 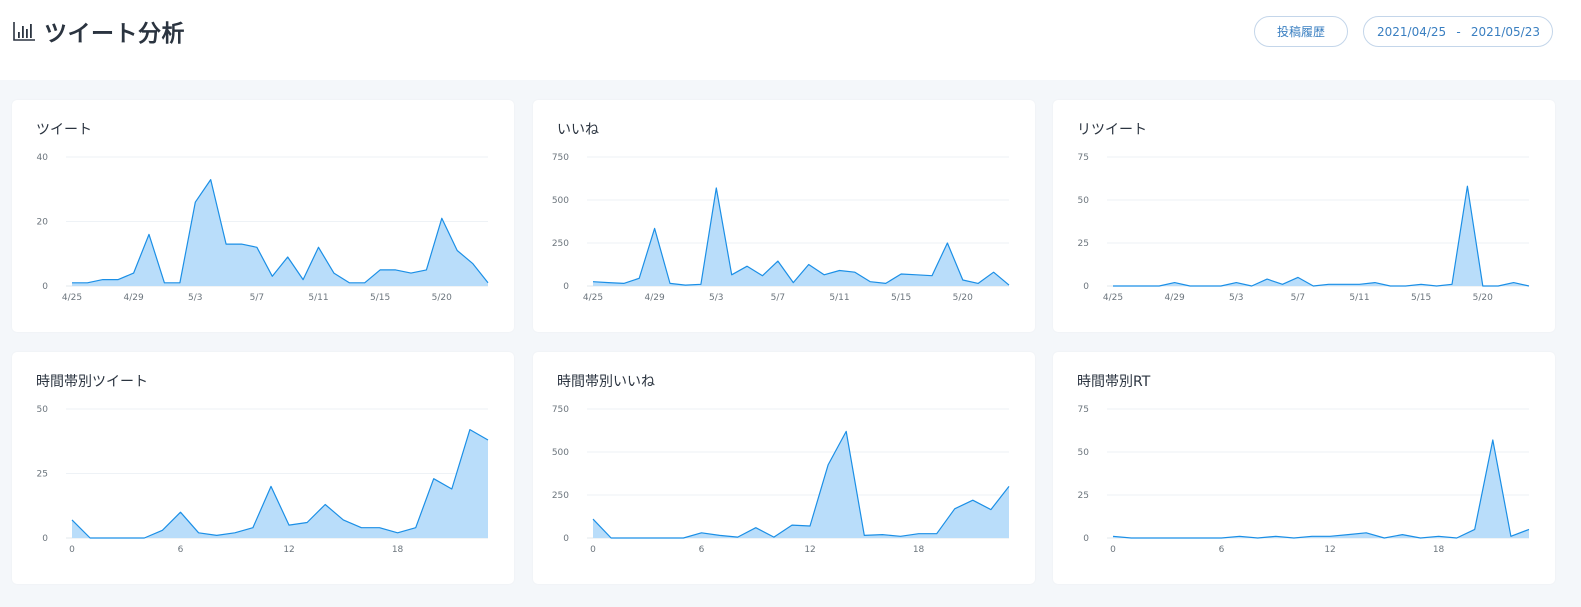 What do you see at coordinates (1505, 32) in the screenshot?
I see `date-to: 2021/05/23` at bounding box center [1505, 32].